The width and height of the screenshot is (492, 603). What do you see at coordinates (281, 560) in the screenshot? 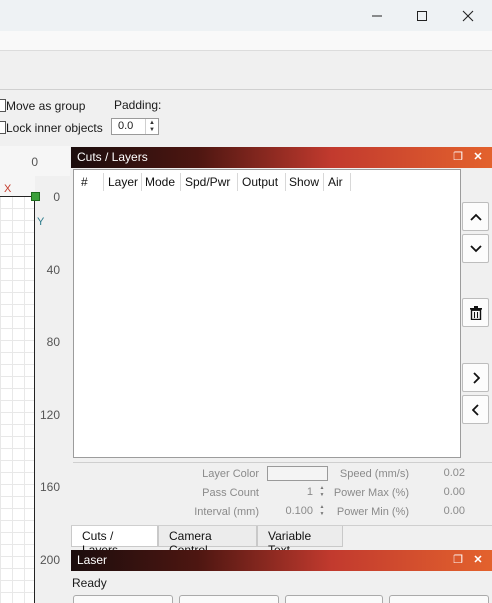
I see `laser-header: Laser ❐ ✕` at bounding box center [281, 560].